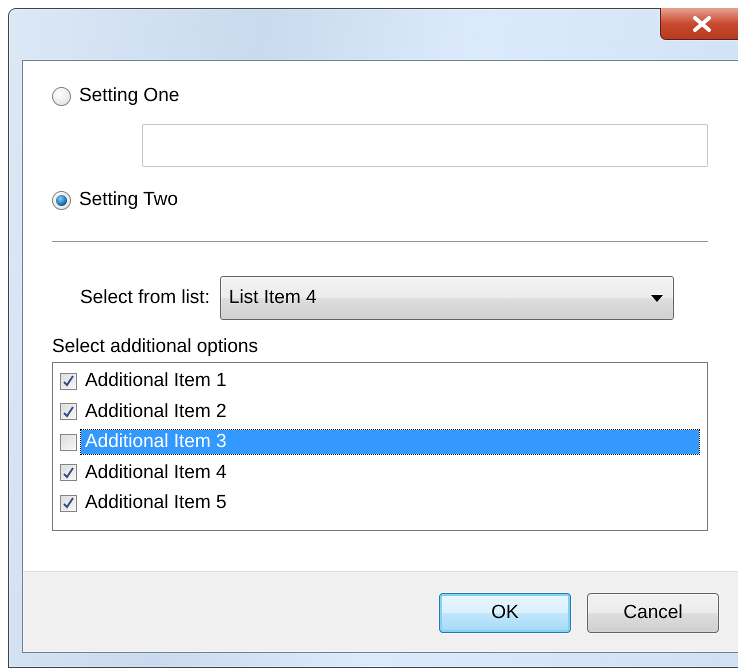 Image resolution: width=738 pixels, height=671 pixels. What do you see at coordinates (656, 298) in the screenshot?
I see `caret-icon` at bounding box center [656, 298].